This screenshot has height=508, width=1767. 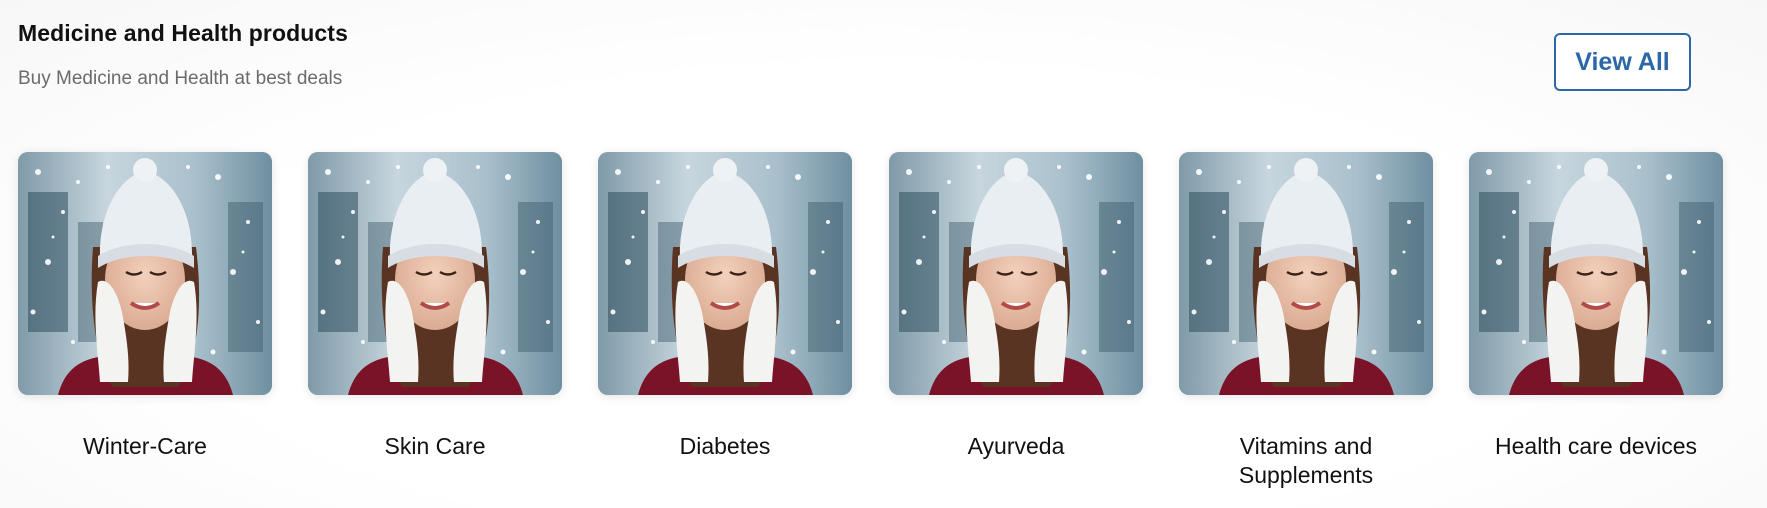 I want to click on category-card-winter-care: Winter-Care, so click(x=145, y=305).